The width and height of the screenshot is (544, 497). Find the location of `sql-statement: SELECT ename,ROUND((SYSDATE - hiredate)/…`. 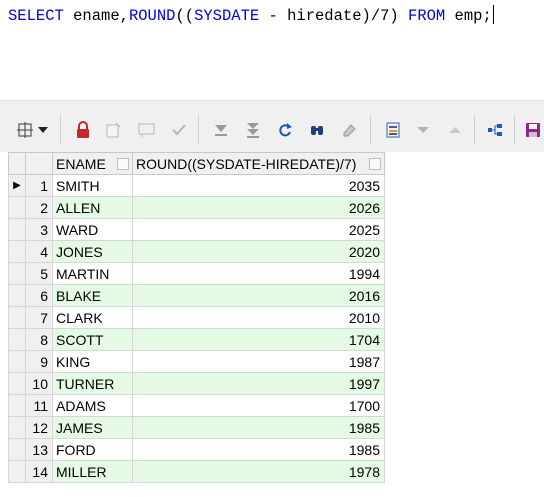

sql-statement: SELECT ename,ROUND((SYSDATE - hiredate)/… is located at coordinates (251, 15).